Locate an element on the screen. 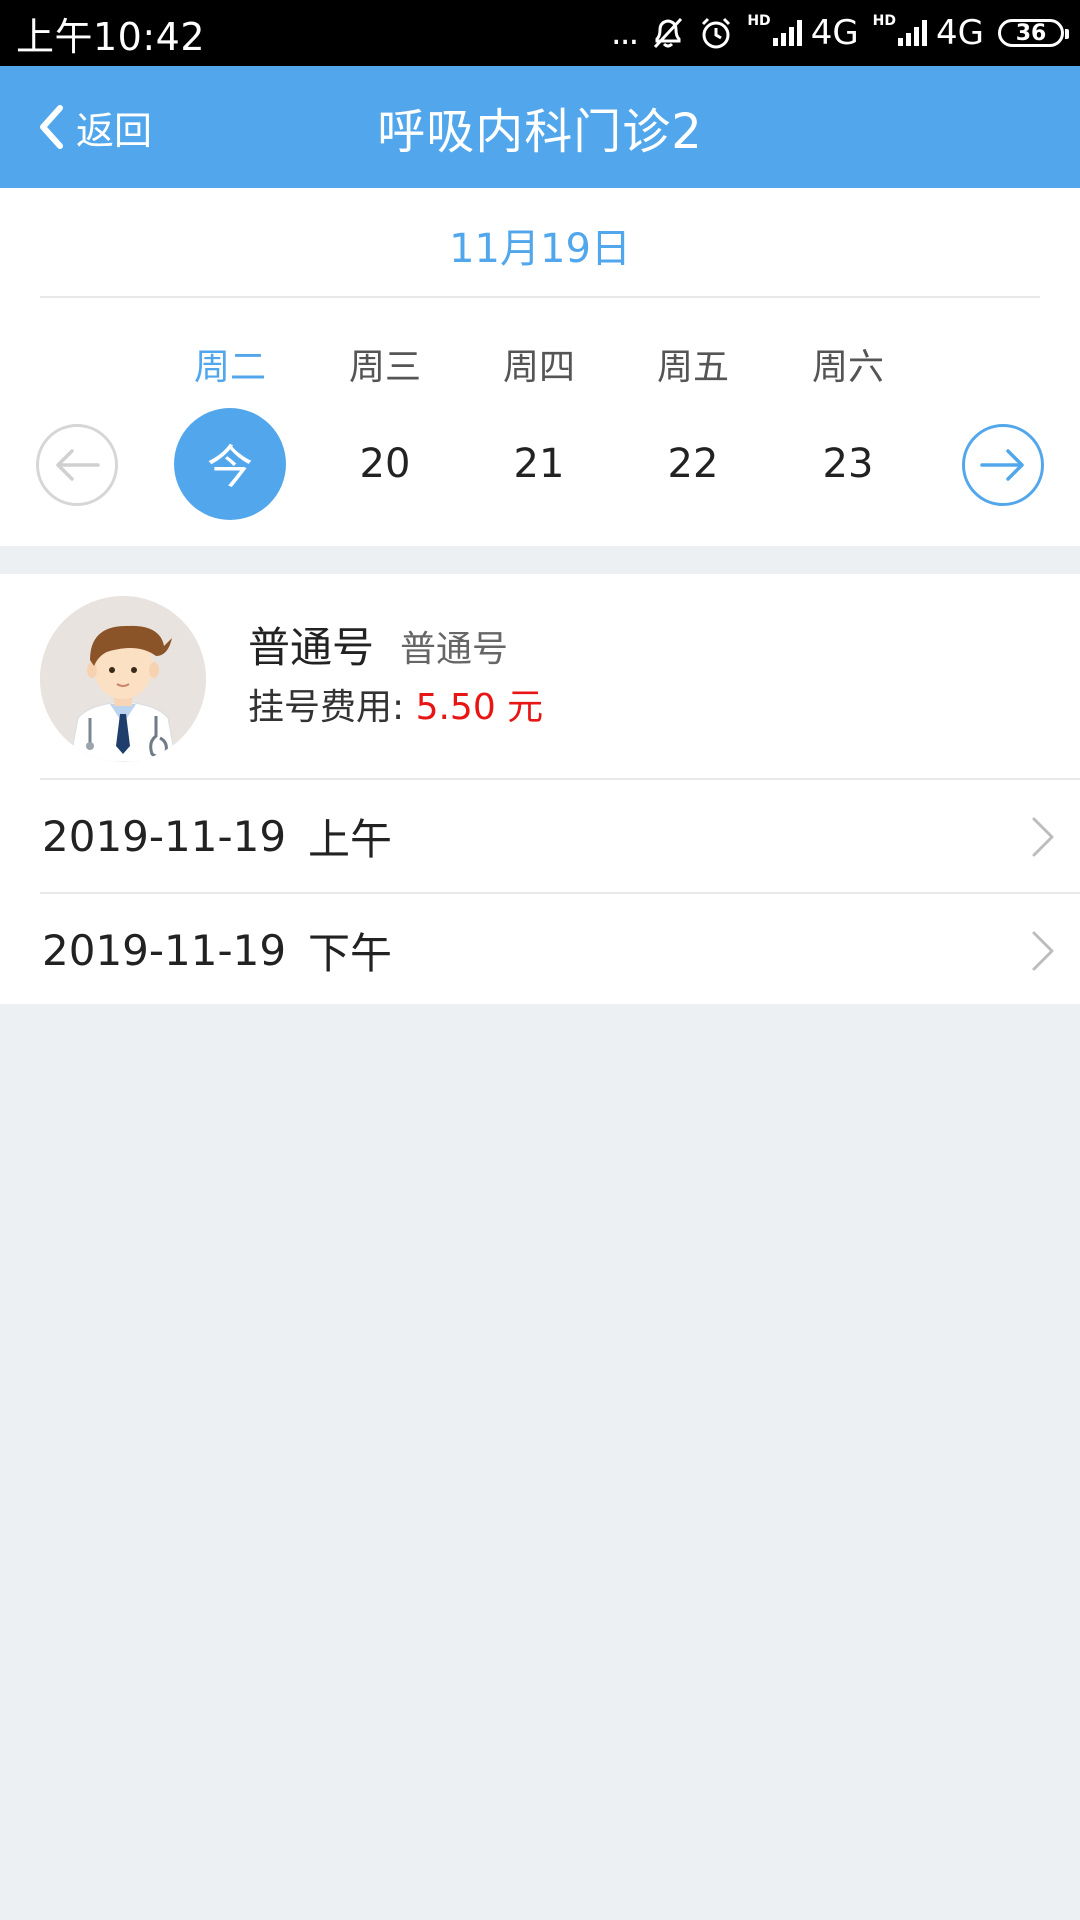 The width and height of the screenshot is (1080, 1920). prev-week-button is located at coordinates (77, 465).